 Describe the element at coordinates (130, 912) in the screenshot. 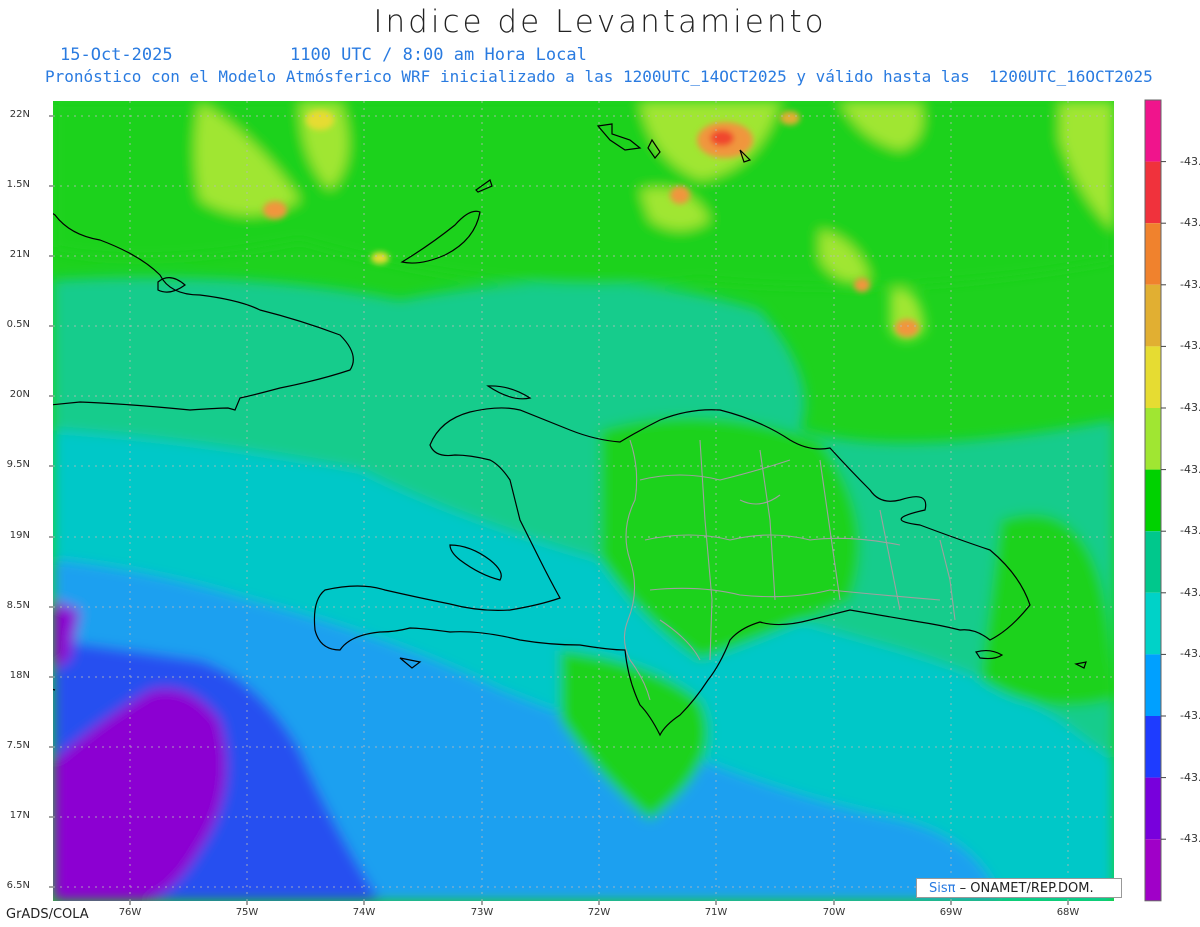

I see `lon-label: 76W` at that location.